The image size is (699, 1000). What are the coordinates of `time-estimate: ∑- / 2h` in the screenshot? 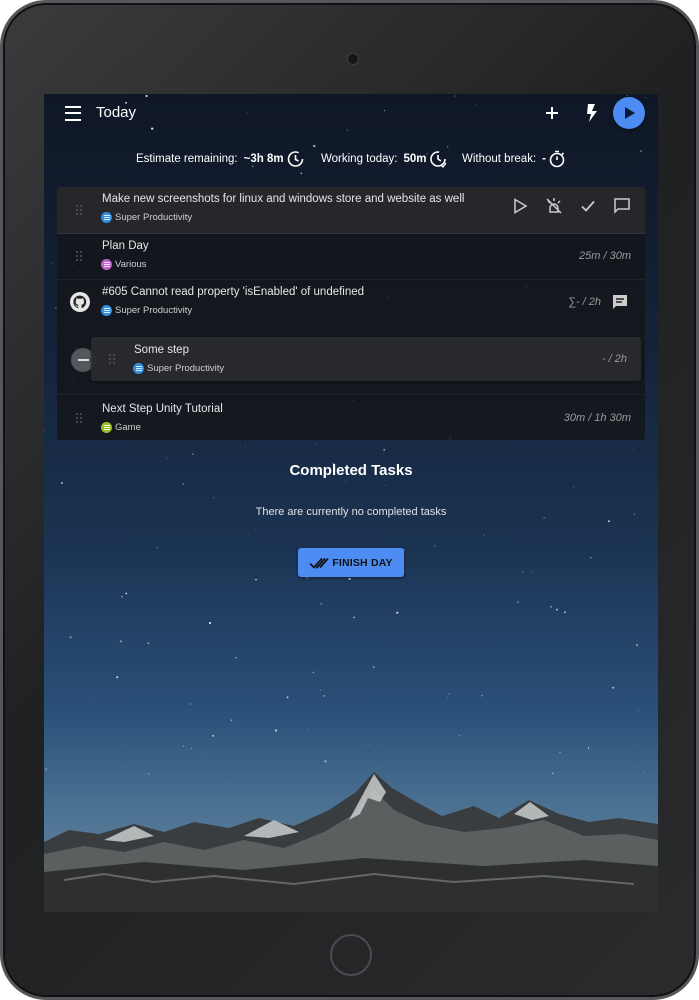 It's located at (584, 302).